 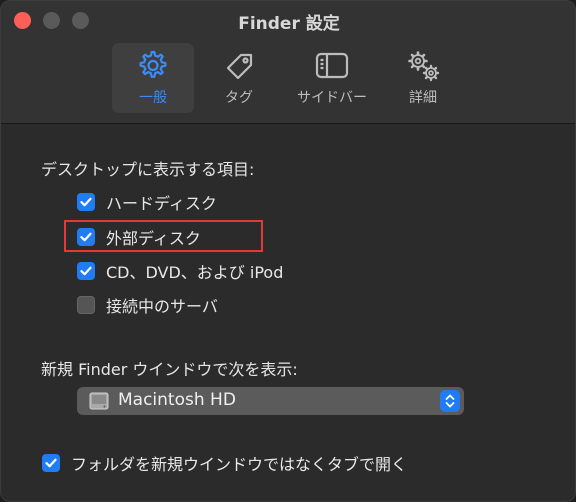 I want to click on tab-sidebar-label: サイドバー, so click(x=332, y=98).